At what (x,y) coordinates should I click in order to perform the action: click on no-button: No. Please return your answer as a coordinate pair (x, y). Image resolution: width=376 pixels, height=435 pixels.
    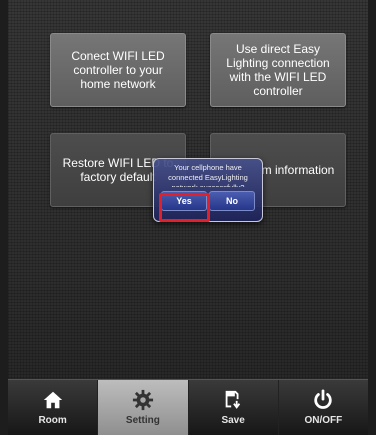
    Looking at the image, I should click on (232, 201).